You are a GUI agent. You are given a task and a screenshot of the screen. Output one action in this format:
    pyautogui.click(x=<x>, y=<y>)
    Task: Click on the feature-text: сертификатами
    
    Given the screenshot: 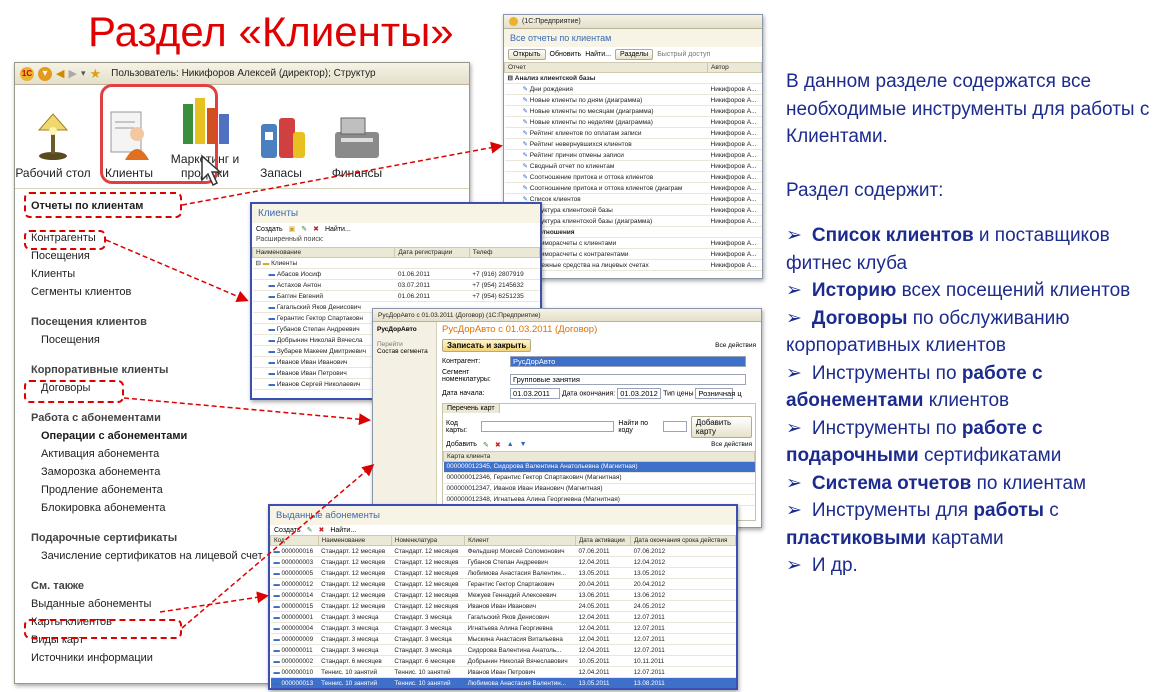 What is the action you would take?
    pyautogui.click(x=990, y=455)
    